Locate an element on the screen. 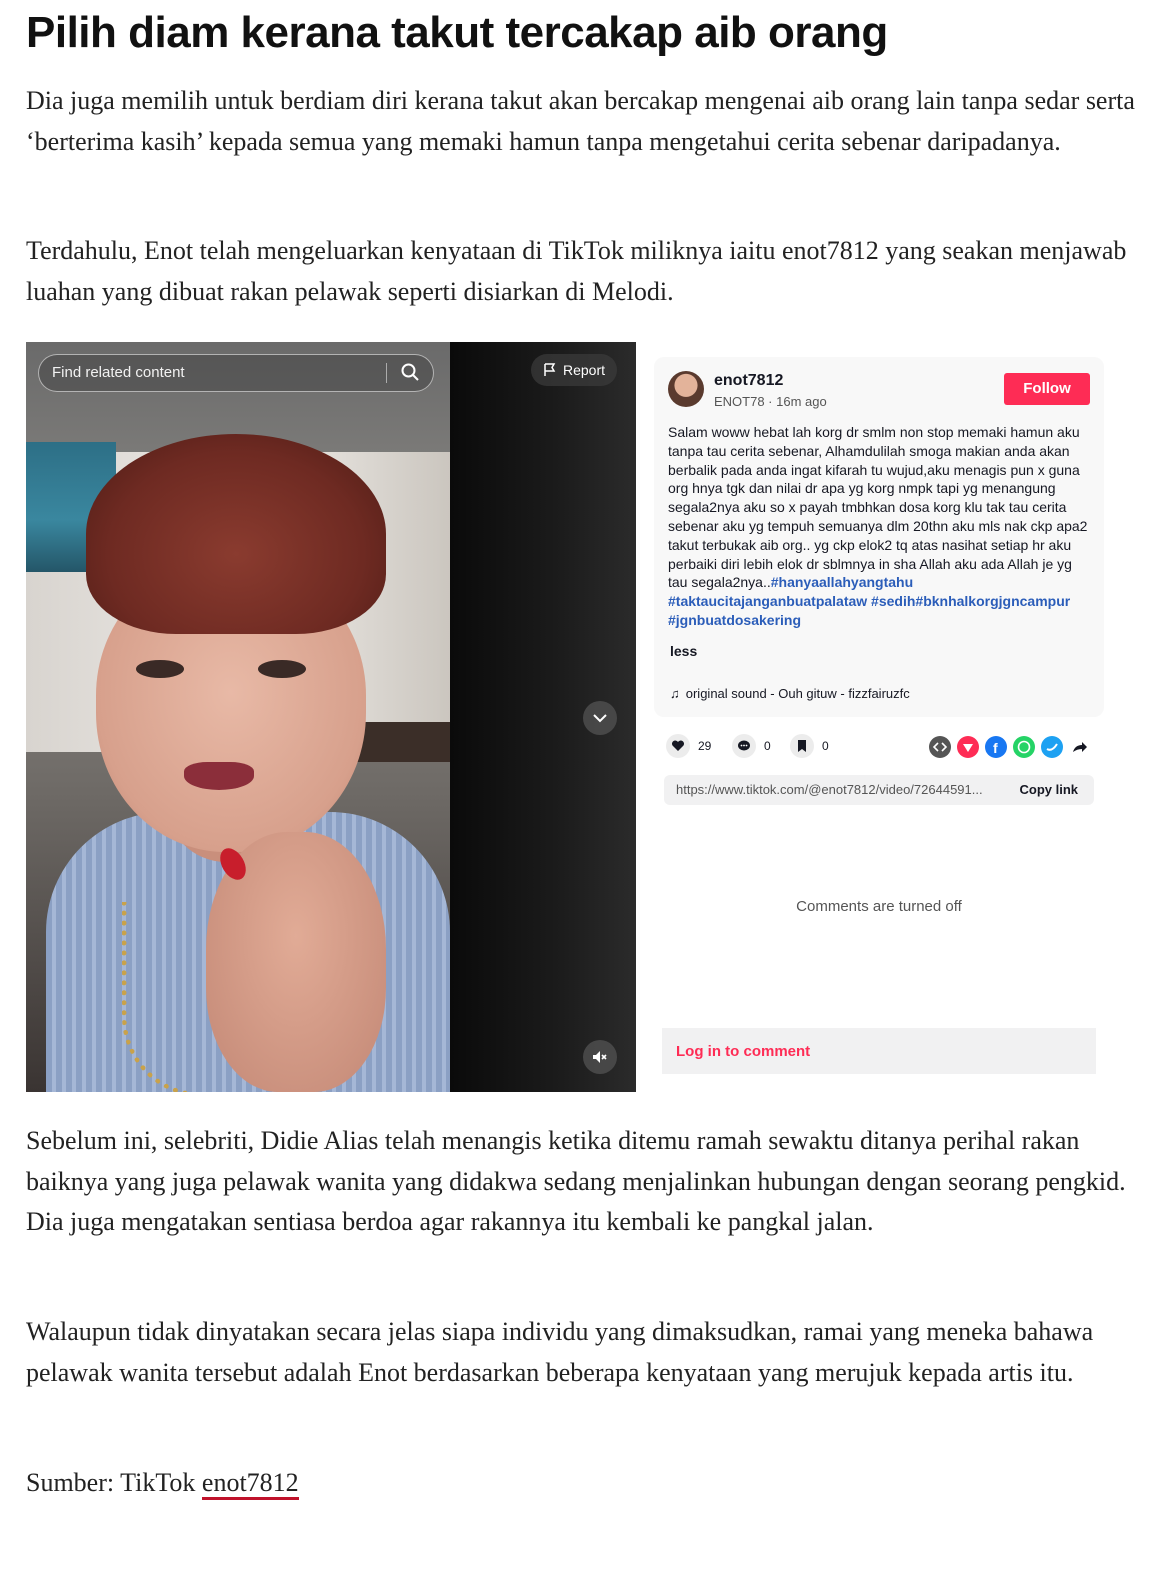 This screenshot has width=1157, height=1587. facebook-icon: f is located at coordinates (996, 747).